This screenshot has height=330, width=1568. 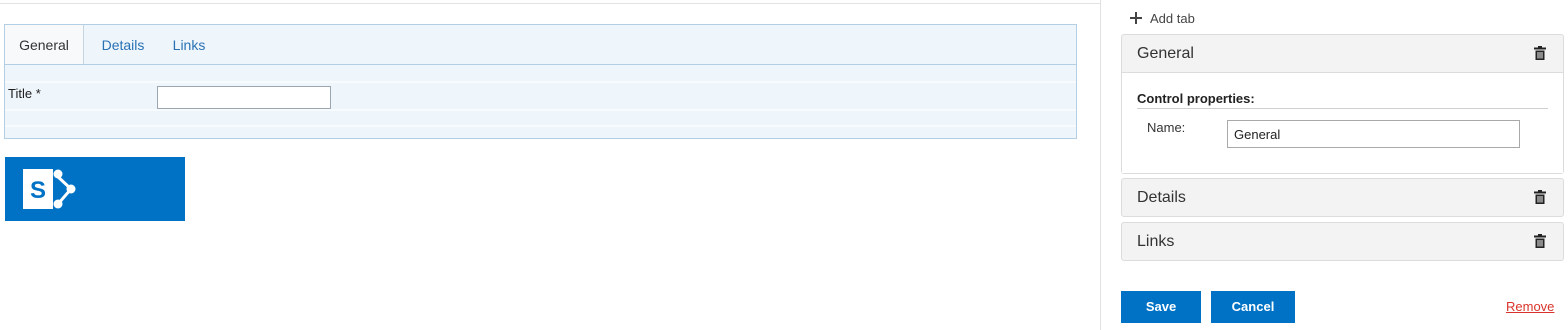 What do you see at coordinates (189, 45) in the screenshot?
I see `preview-tab-links: Links` at bounding box center [189, 45].